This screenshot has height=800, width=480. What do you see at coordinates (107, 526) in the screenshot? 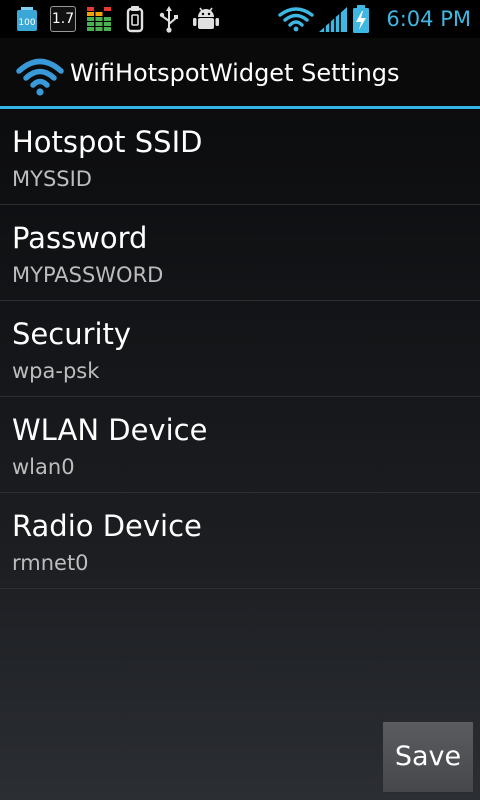
I see `pref-title: Radio Device` at bounding box center [107, 526].